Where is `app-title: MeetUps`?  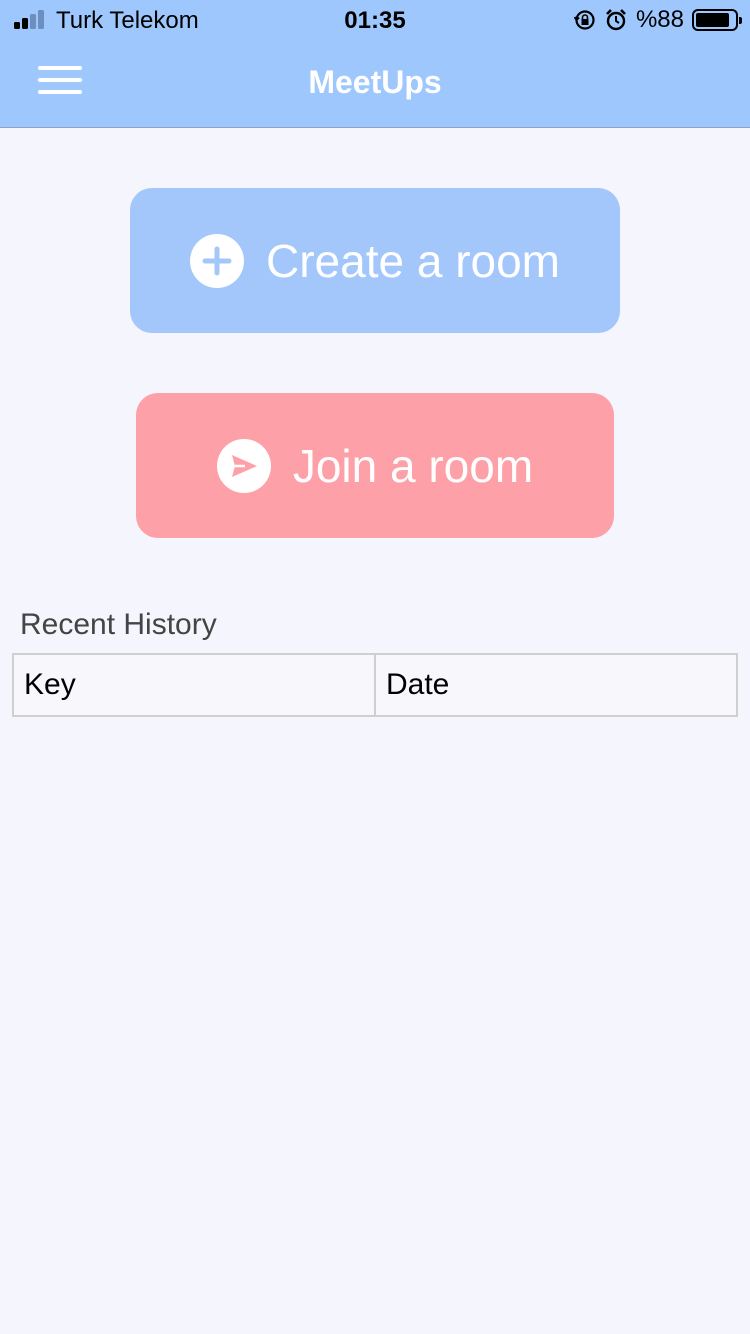 app-title: MeetUps is located at coordinates (375, 82).